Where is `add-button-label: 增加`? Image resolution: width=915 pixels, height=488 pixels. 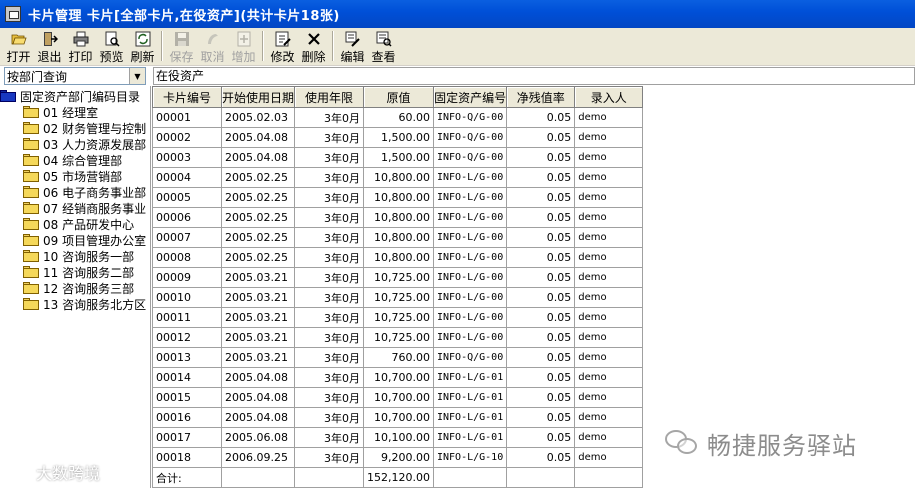
add-button-label: 增加 is located at coordinates (243, 57).